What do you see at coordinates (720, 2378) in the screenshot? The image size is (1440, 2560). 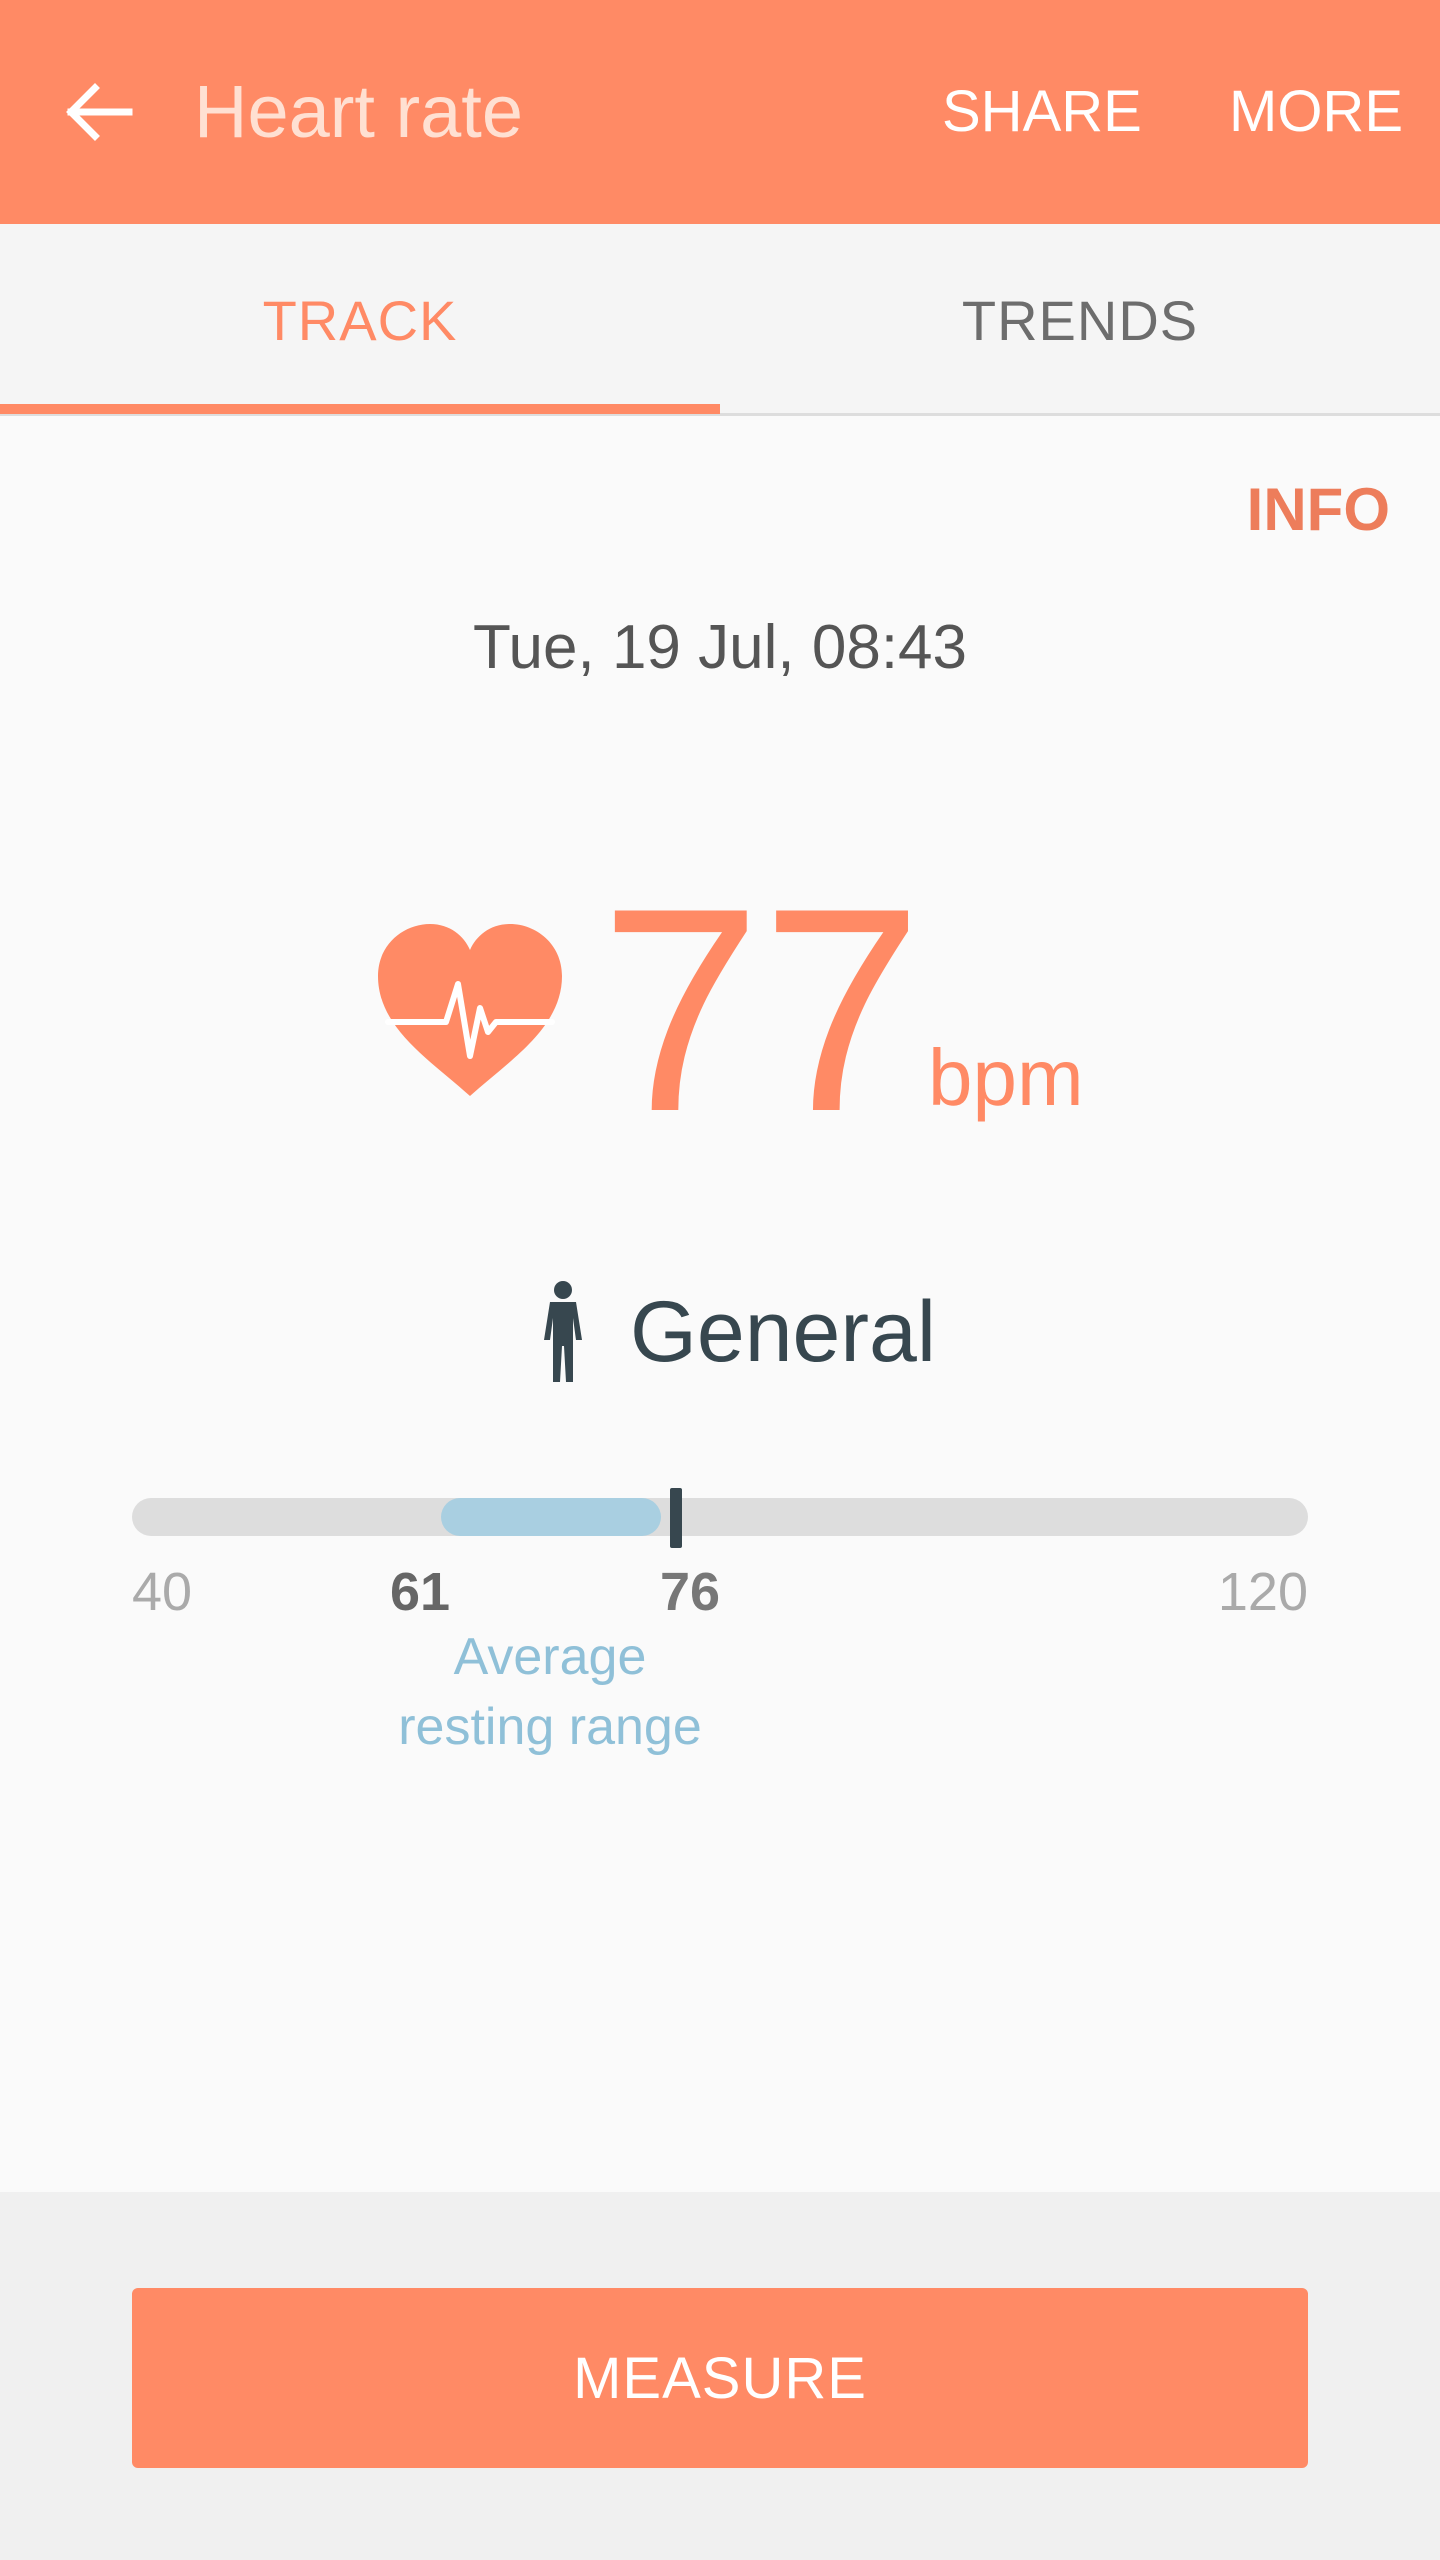 I see `measure-button: MEASURE` at bounding box center [720, 2378].